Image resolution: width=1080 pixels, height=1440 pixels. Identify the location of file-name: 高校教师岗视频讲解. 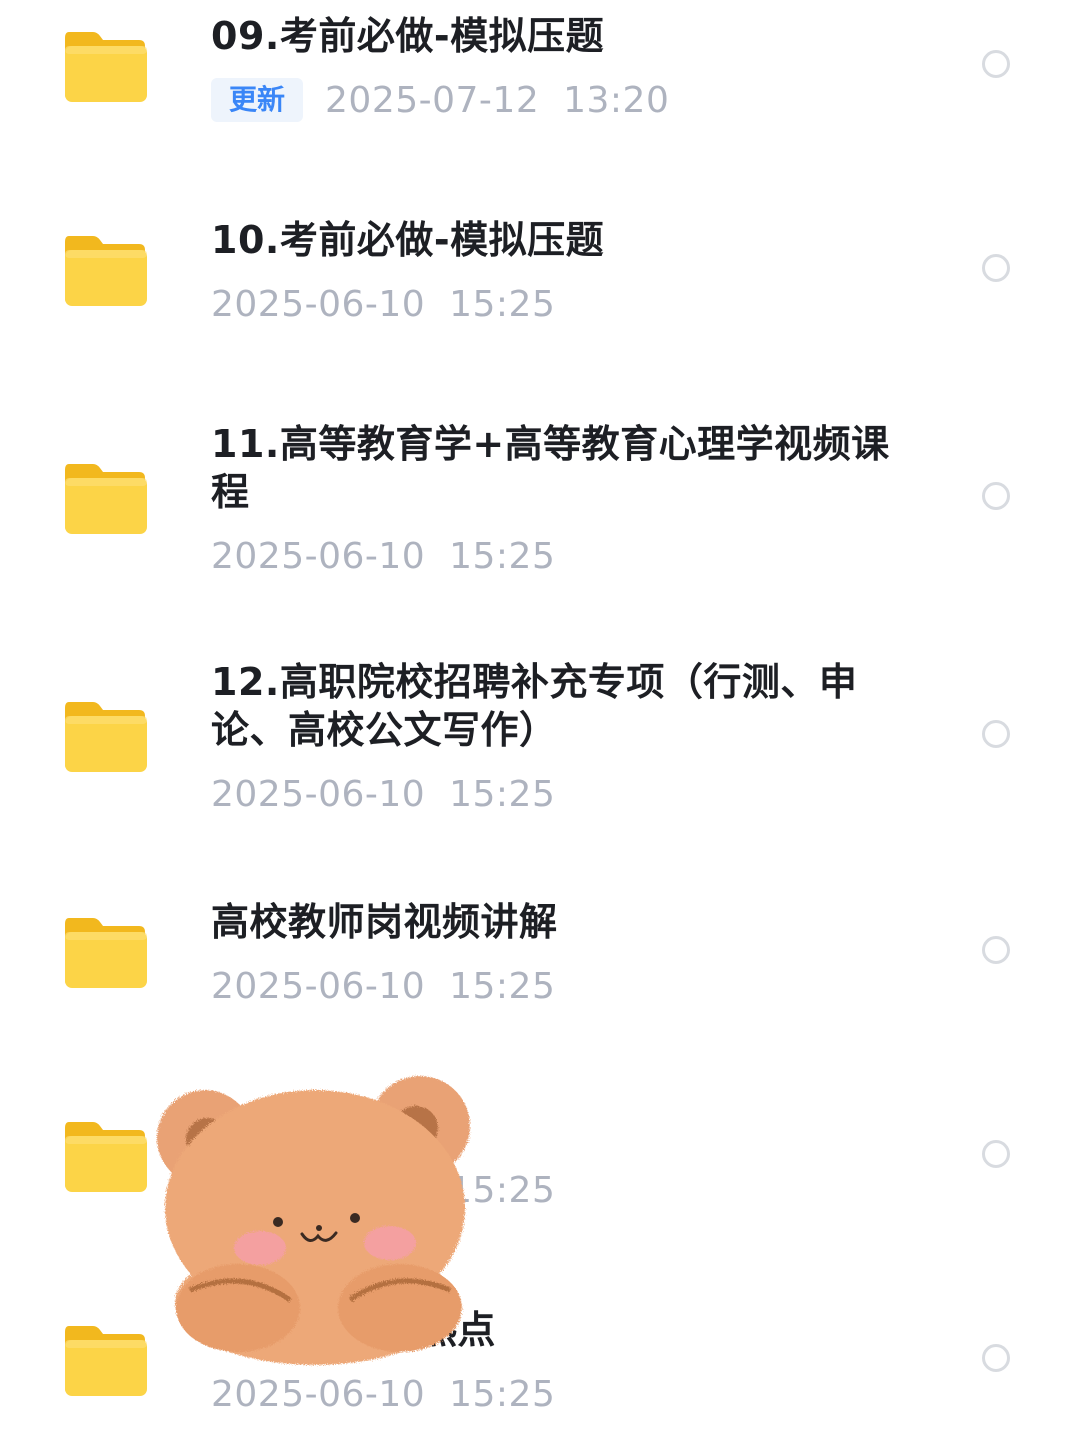
(384, 922).